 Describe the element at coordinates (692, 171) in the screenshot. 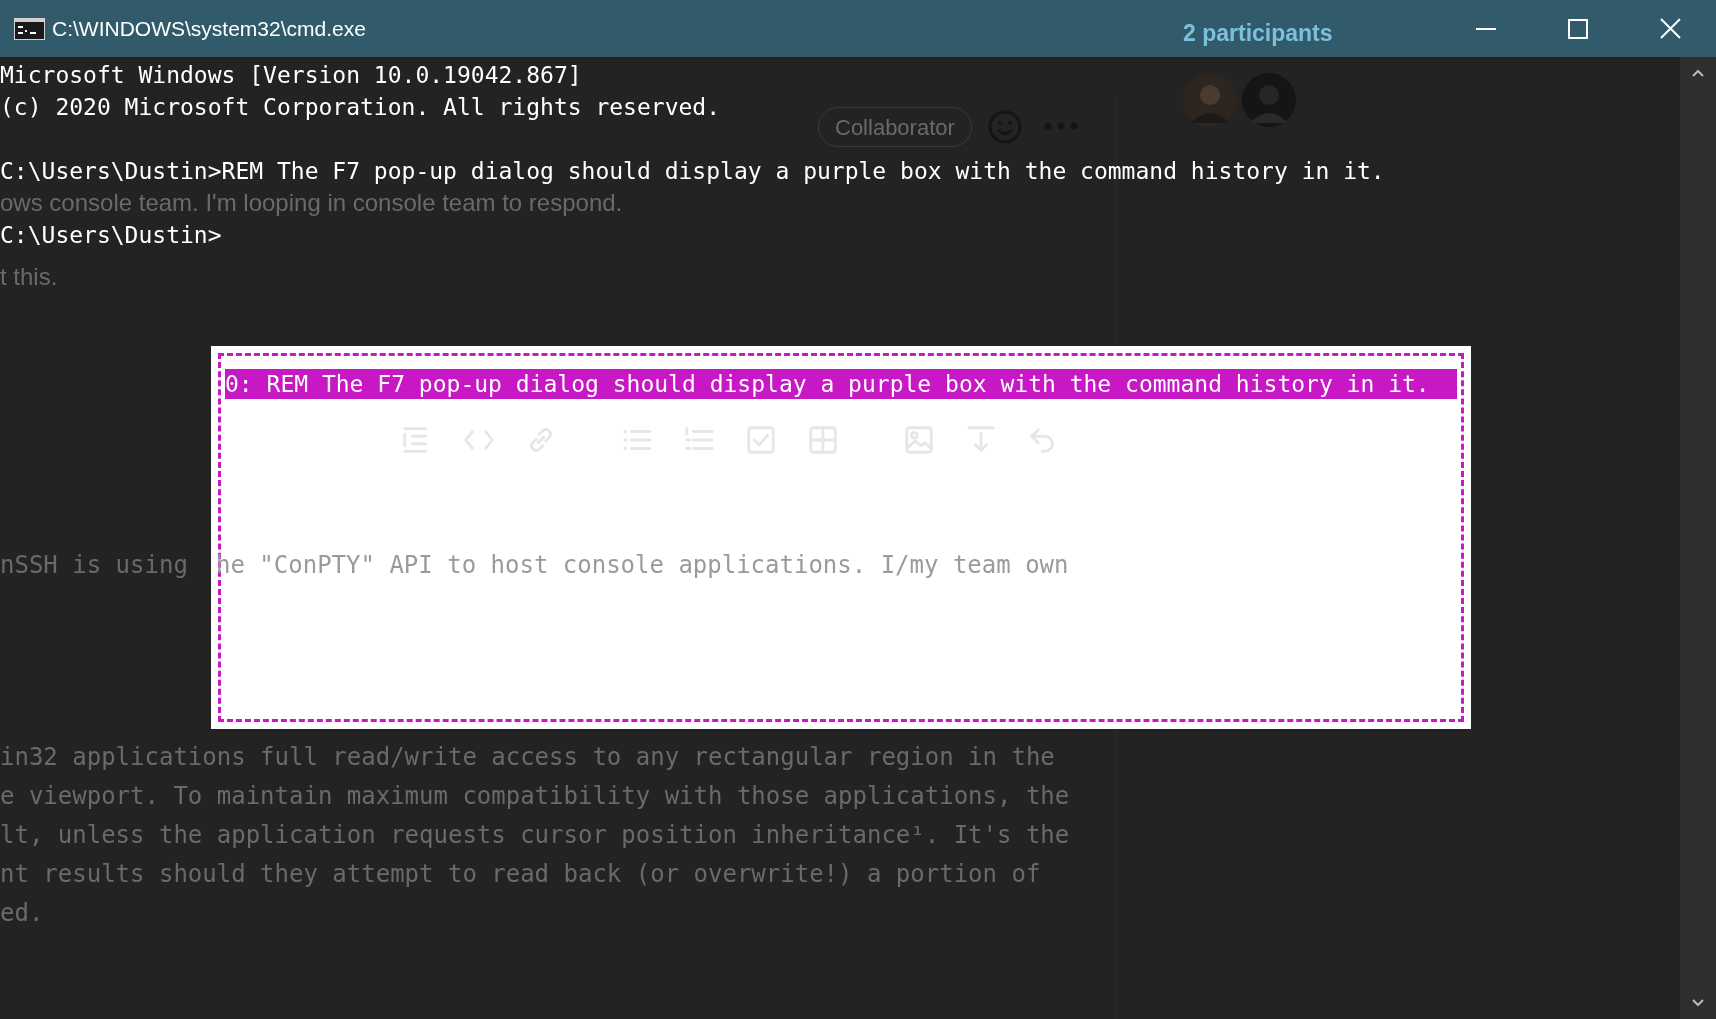

I see `console-line: C:\Users\Dustin>REM The F7 pop-up dialog should display a purple box with the command history in it.` at that location.